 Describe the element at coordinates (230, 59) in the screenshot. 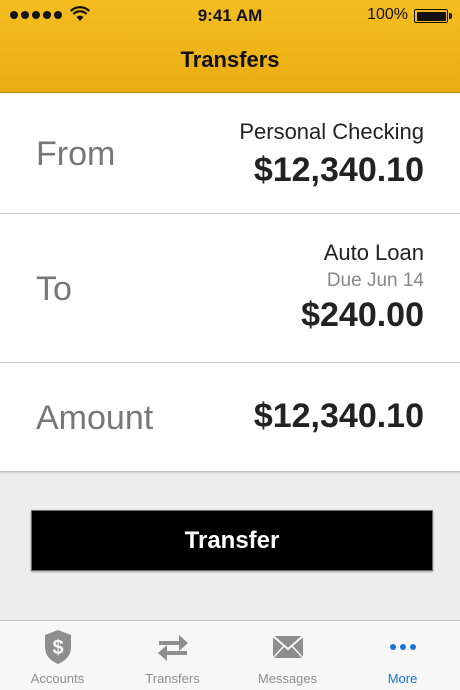

I see `page-title: Transfers` at that location.